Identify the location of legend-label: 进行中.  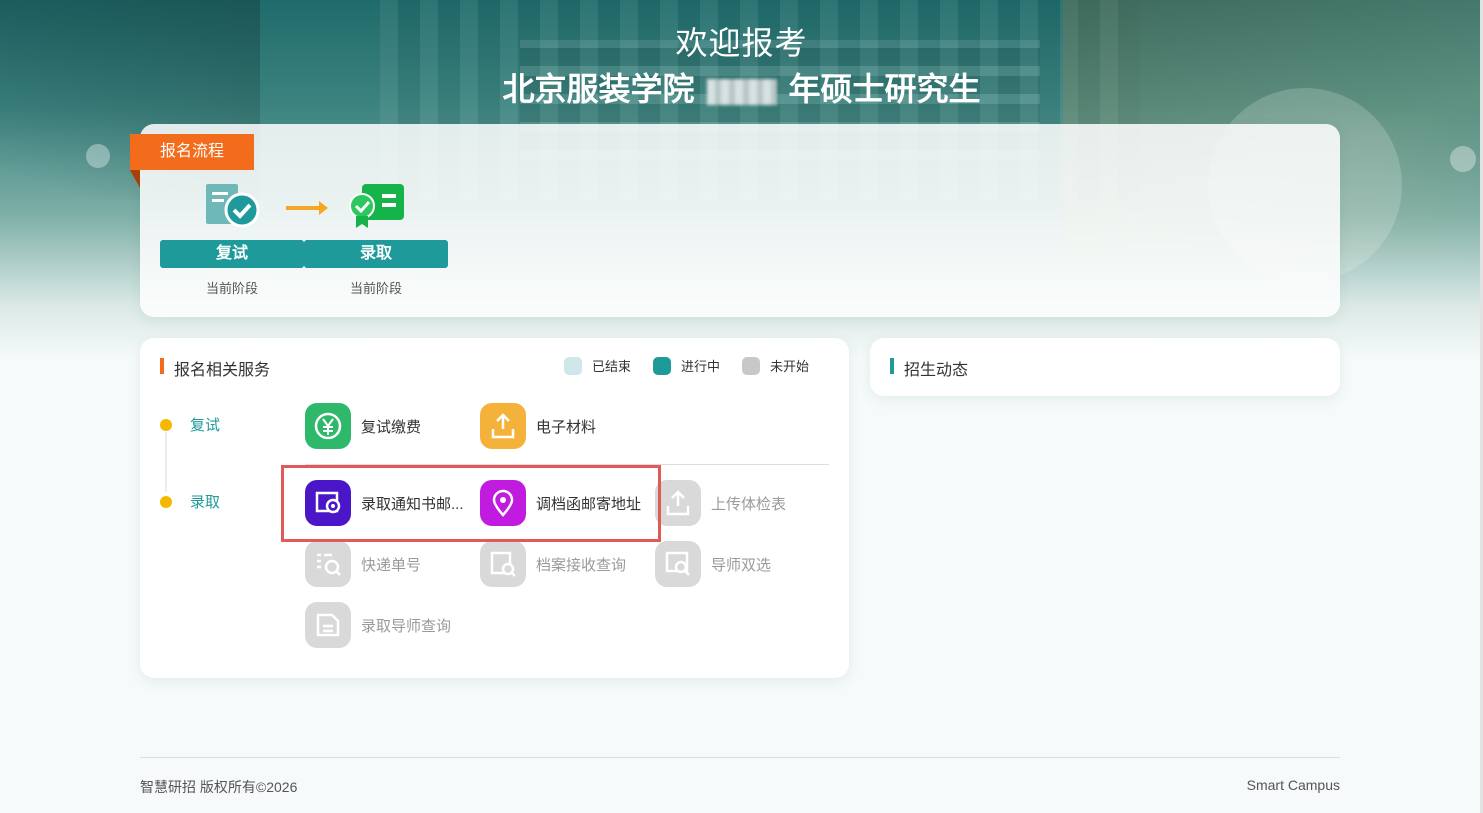
(700, 366).